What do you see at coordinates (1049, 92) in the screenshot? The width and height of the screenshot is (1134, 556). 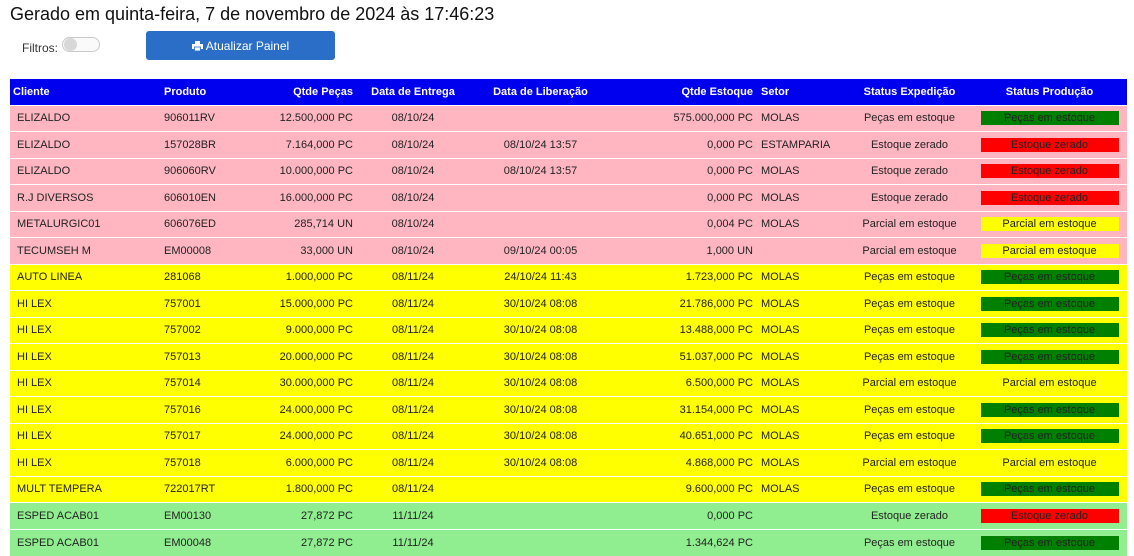 I see `column-header-status-producao: Status Produção` at bounding box center [1049, 92].